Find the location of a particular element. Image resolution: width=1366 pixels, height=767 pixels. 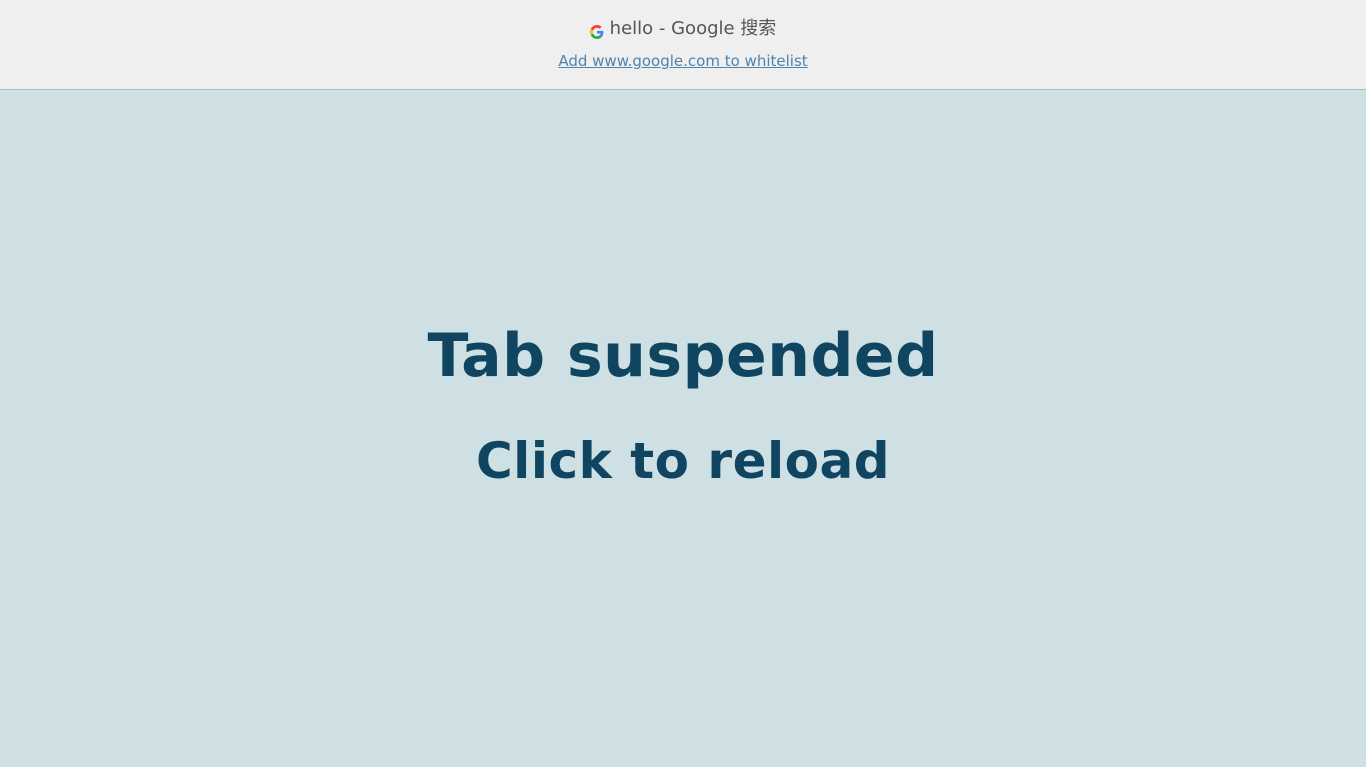

suspended-heading: Tab suspended is located at coordinates (683, 356).